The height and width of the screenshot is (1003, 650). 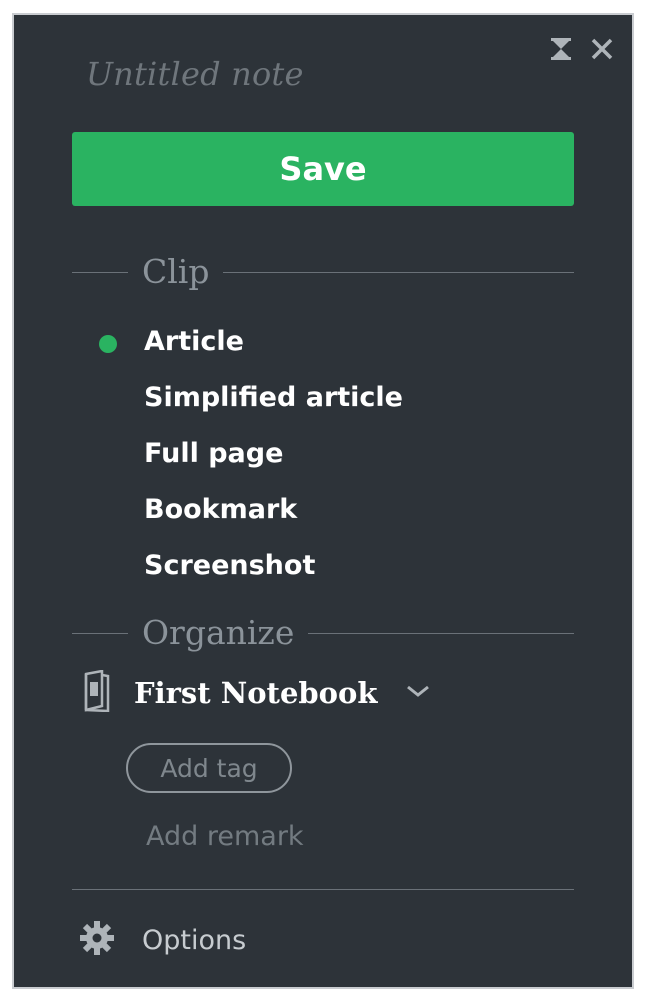 I want to click on chevron-down-icon, so click(x=418, y=693).